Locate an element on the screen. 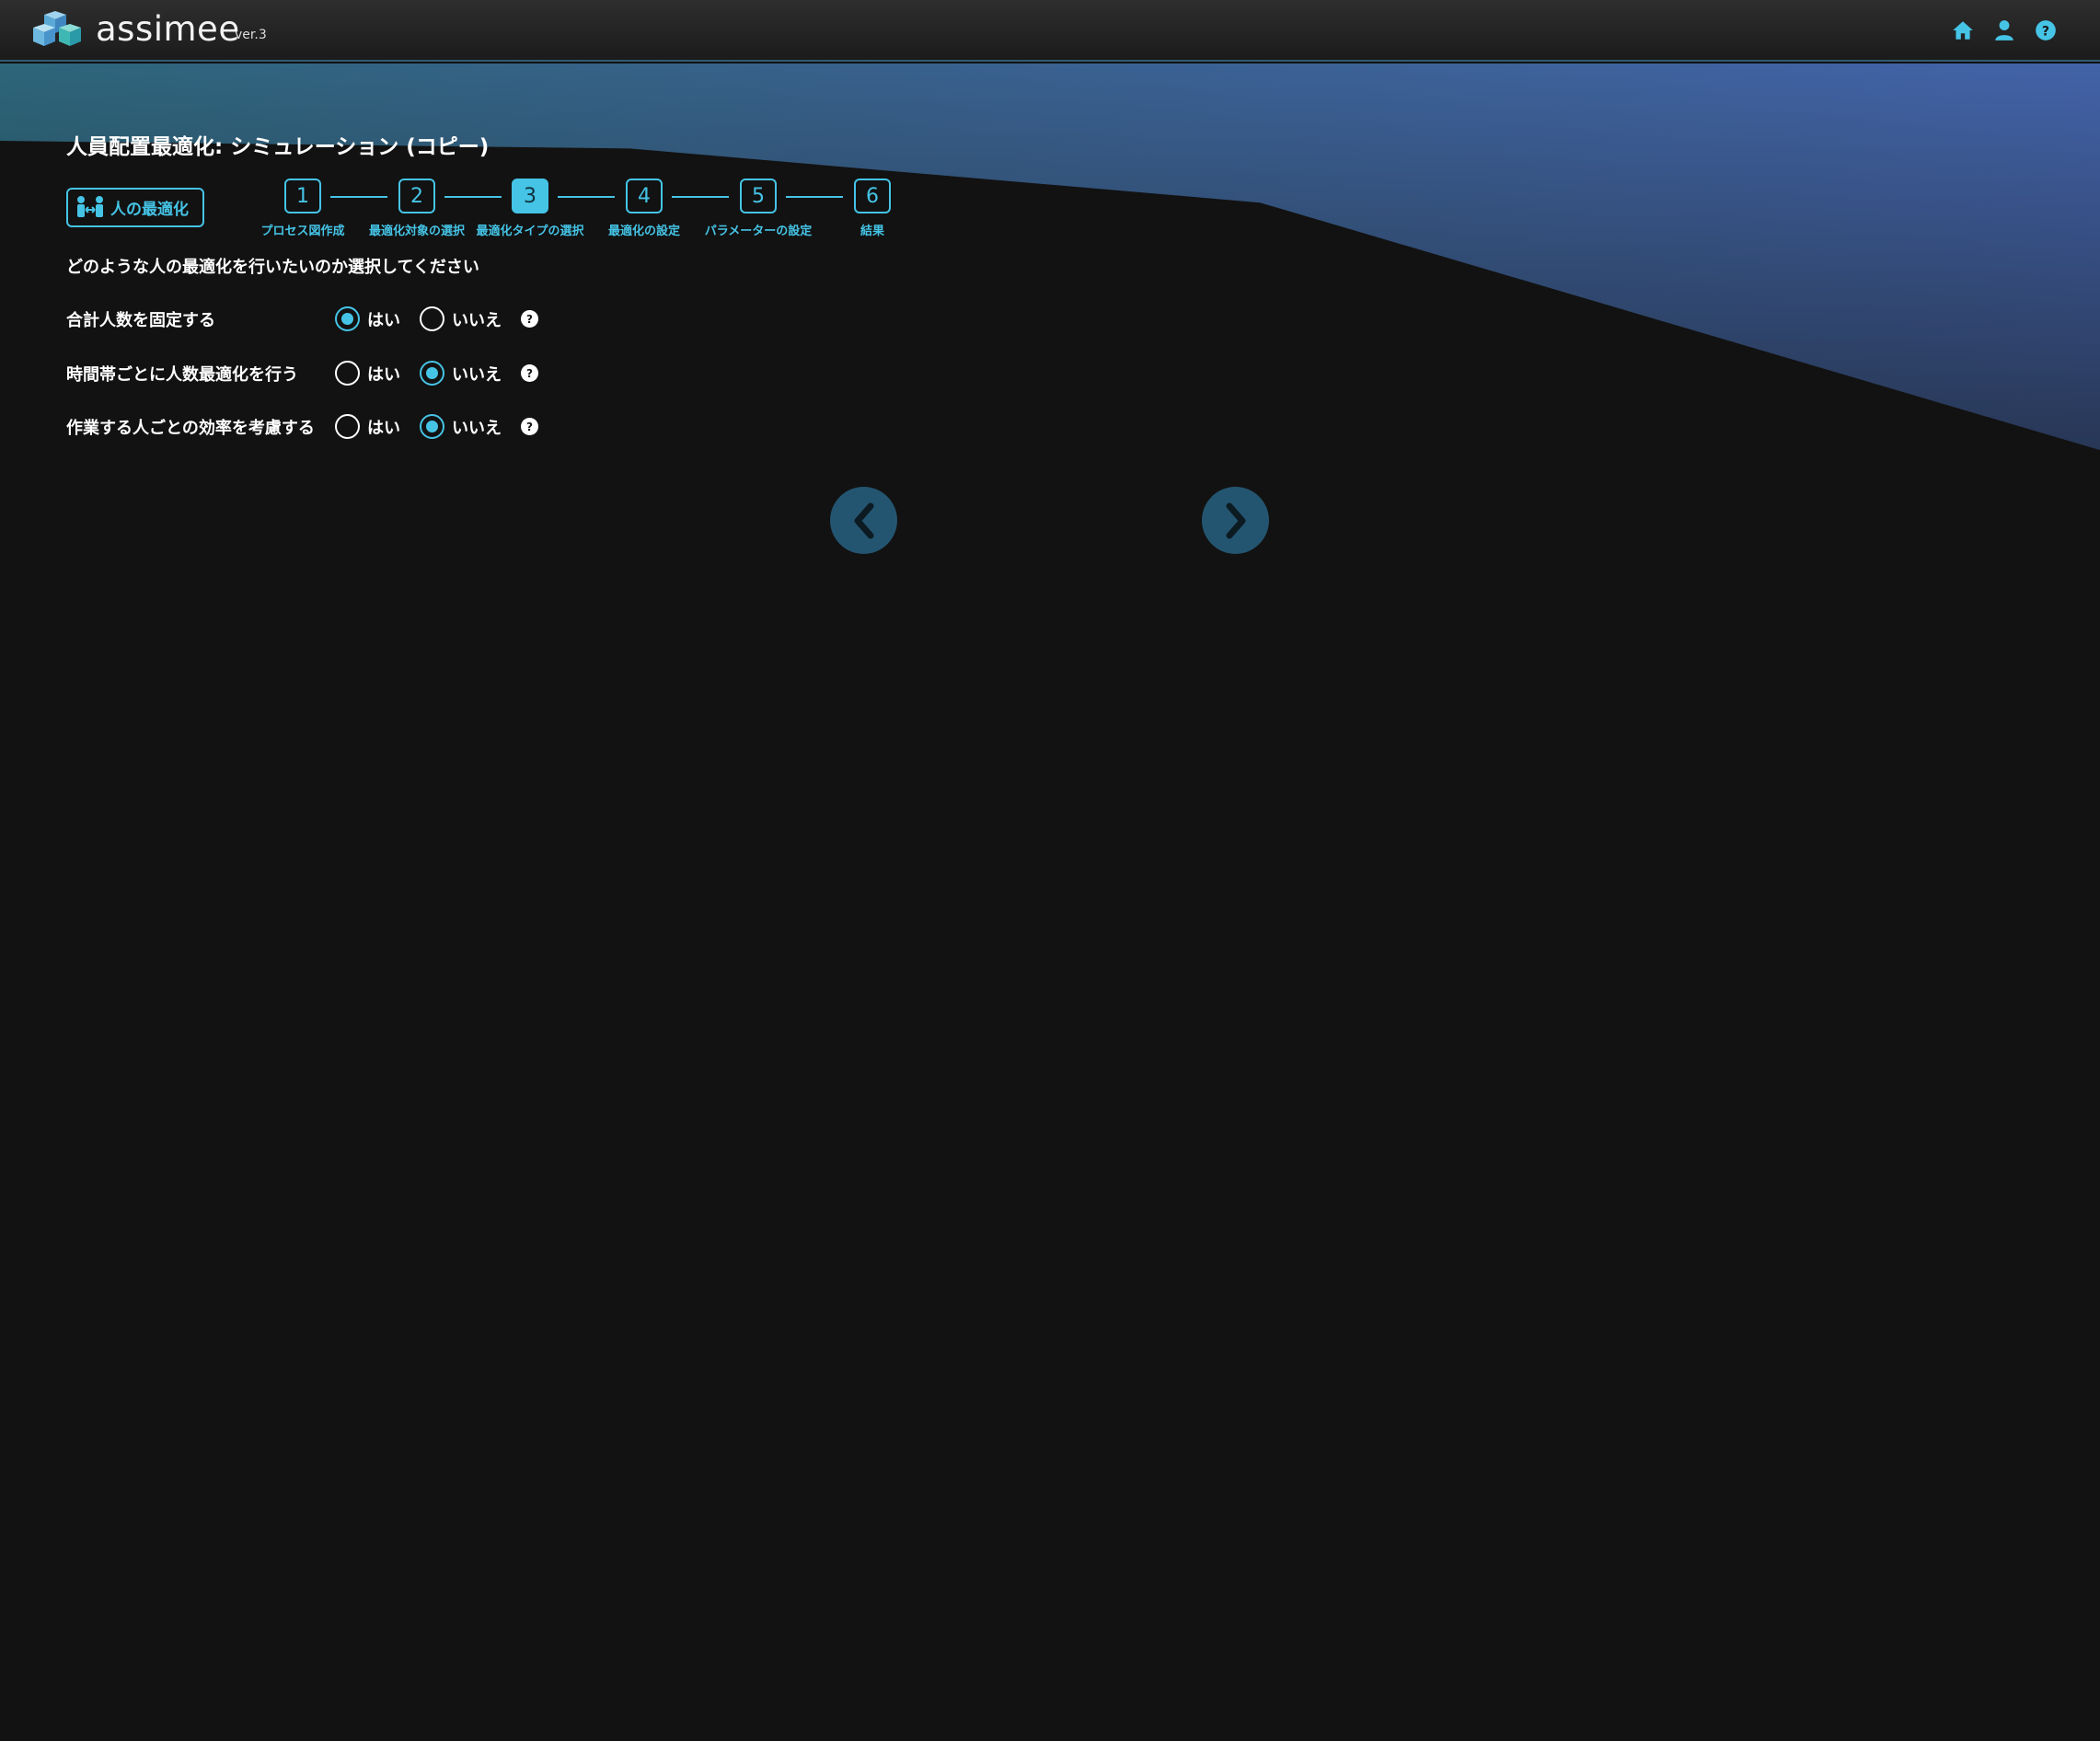 This screenshot has height=1741, width=2100. home-icon is located at coordinates (1963, 30).